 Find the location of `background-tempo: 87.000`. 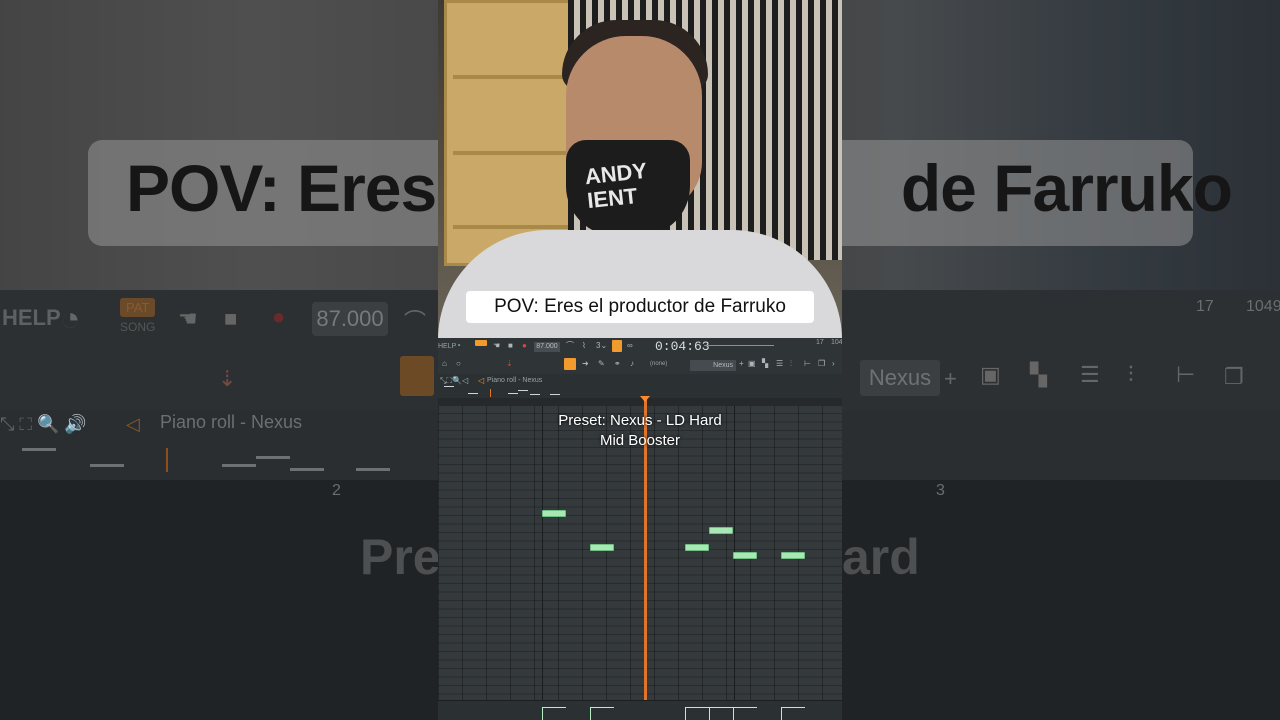

background-tempo: 87.000 is located at coordinates (350, 319).